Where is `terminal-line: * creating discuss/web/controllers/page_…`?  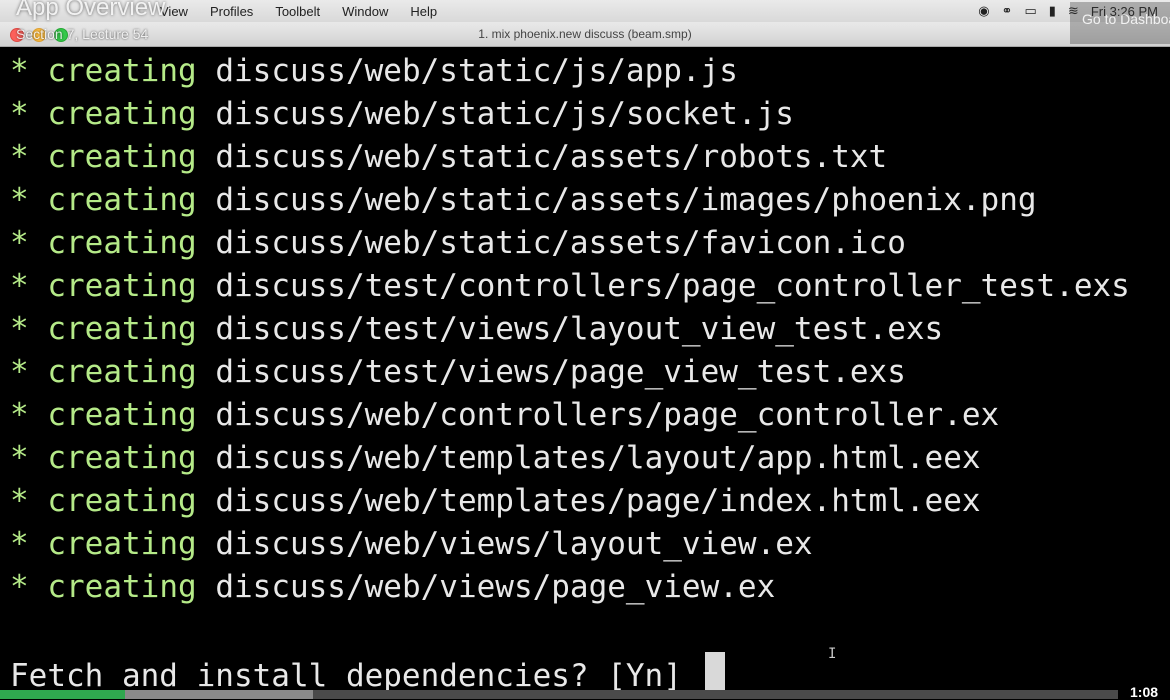 terminal-line: * creating discuss/web/controllers/page_… is located at coordinates (590, 415).